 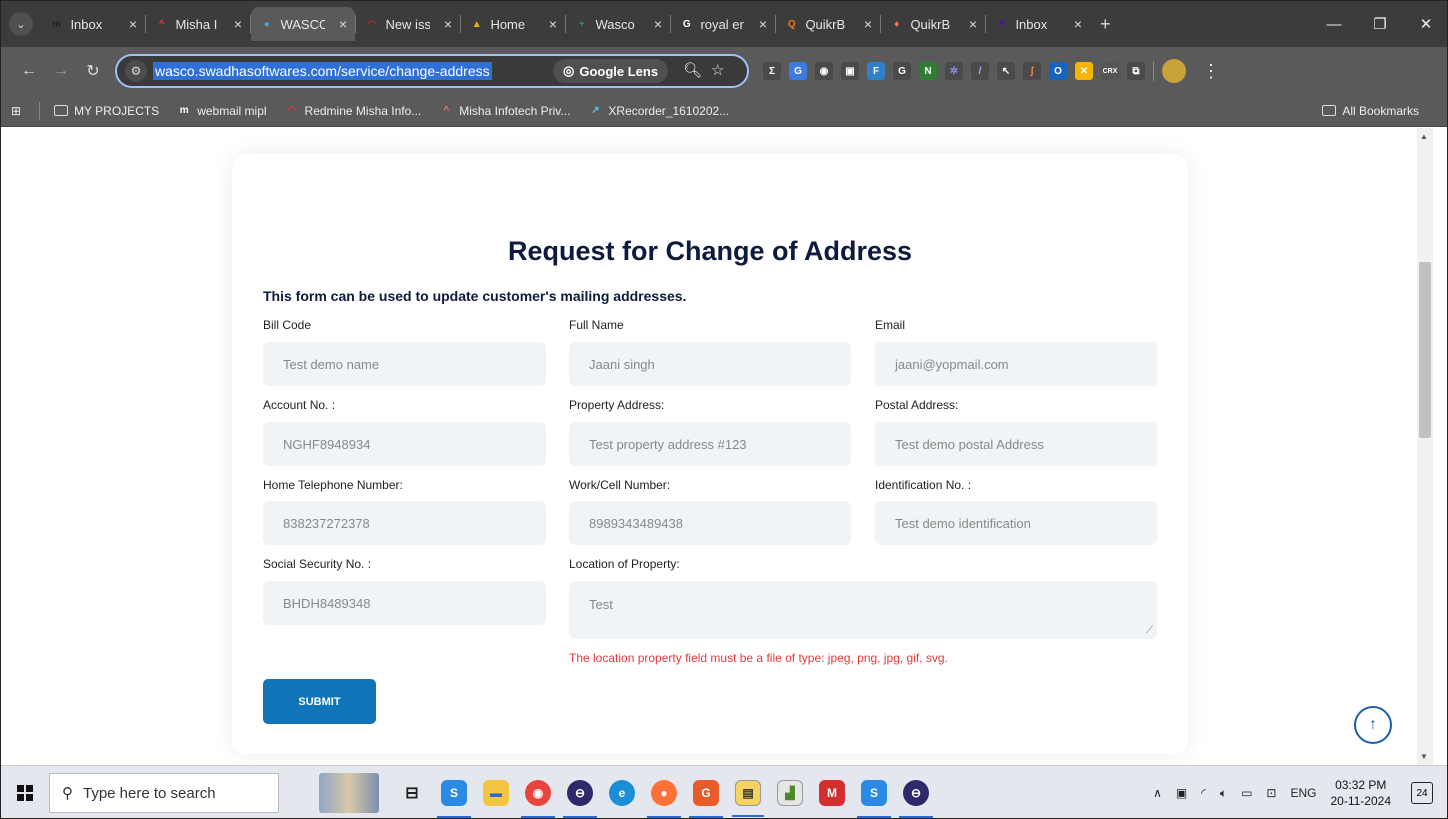 What do you see at coordinates (164, 793) in the screenshot?
I see `taskbar-search-box: ⚲ Type here to search` at bounding box center [164, 793].